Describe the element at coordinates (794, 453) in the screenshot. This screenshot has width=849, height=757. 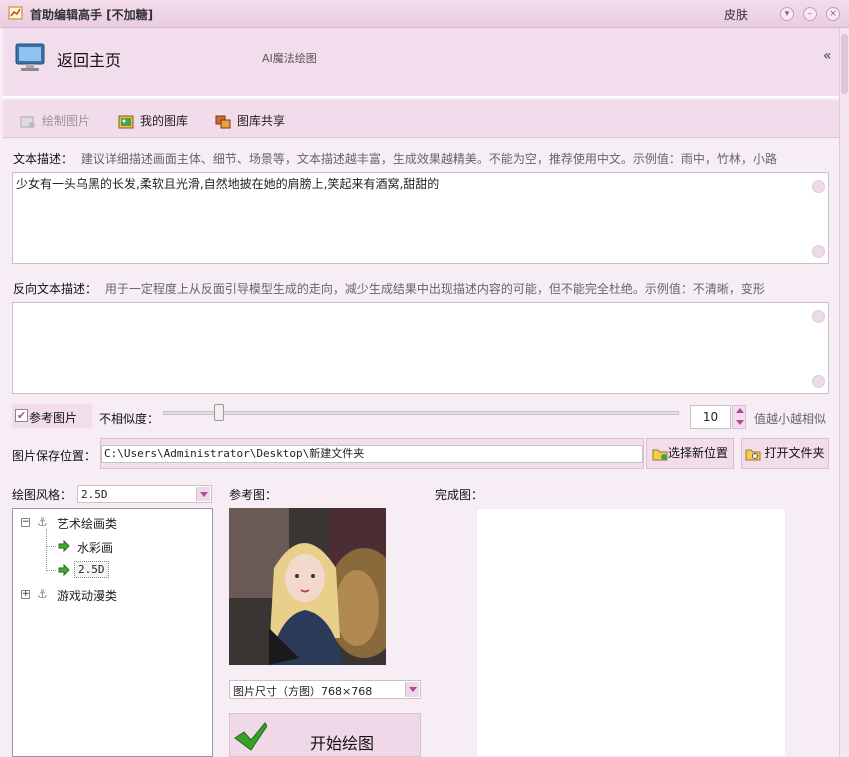
I see `open-folder-label: 打开文件夹` at that location.